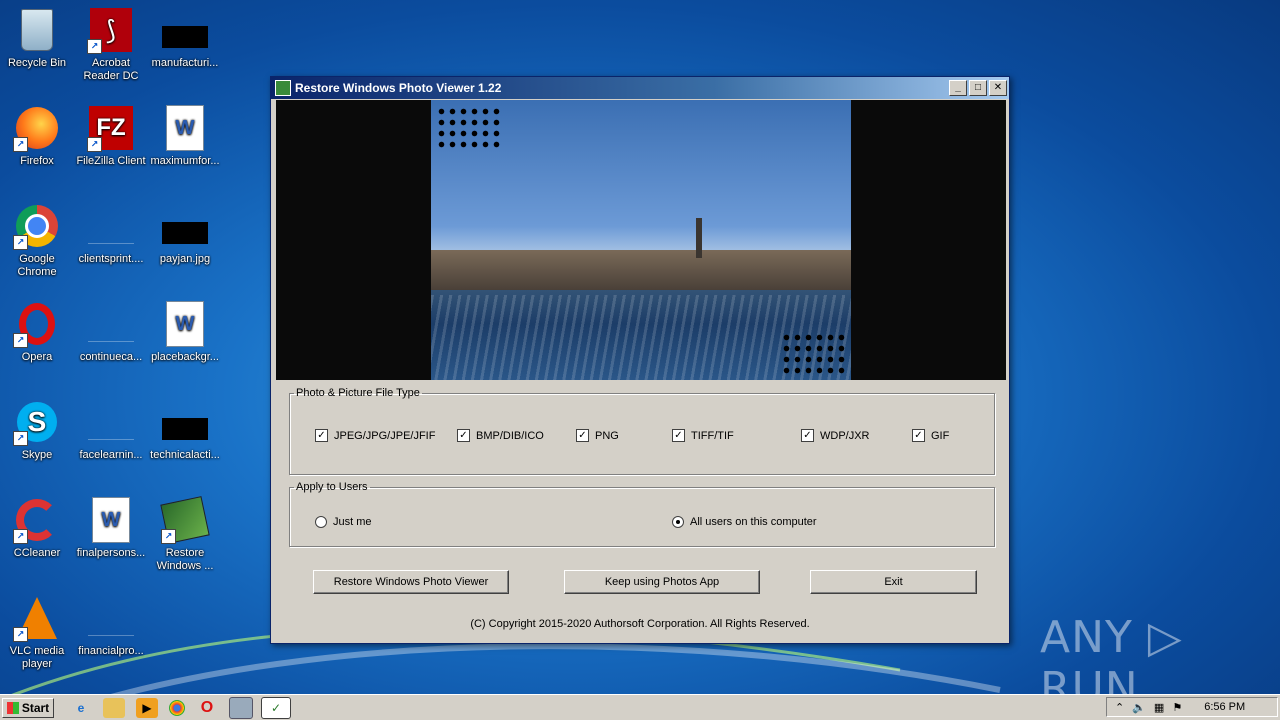 Image resolution: width=1280 pixels, height=720 pixels. I want to click on checkbox-label: GIF, so click(940, 435).